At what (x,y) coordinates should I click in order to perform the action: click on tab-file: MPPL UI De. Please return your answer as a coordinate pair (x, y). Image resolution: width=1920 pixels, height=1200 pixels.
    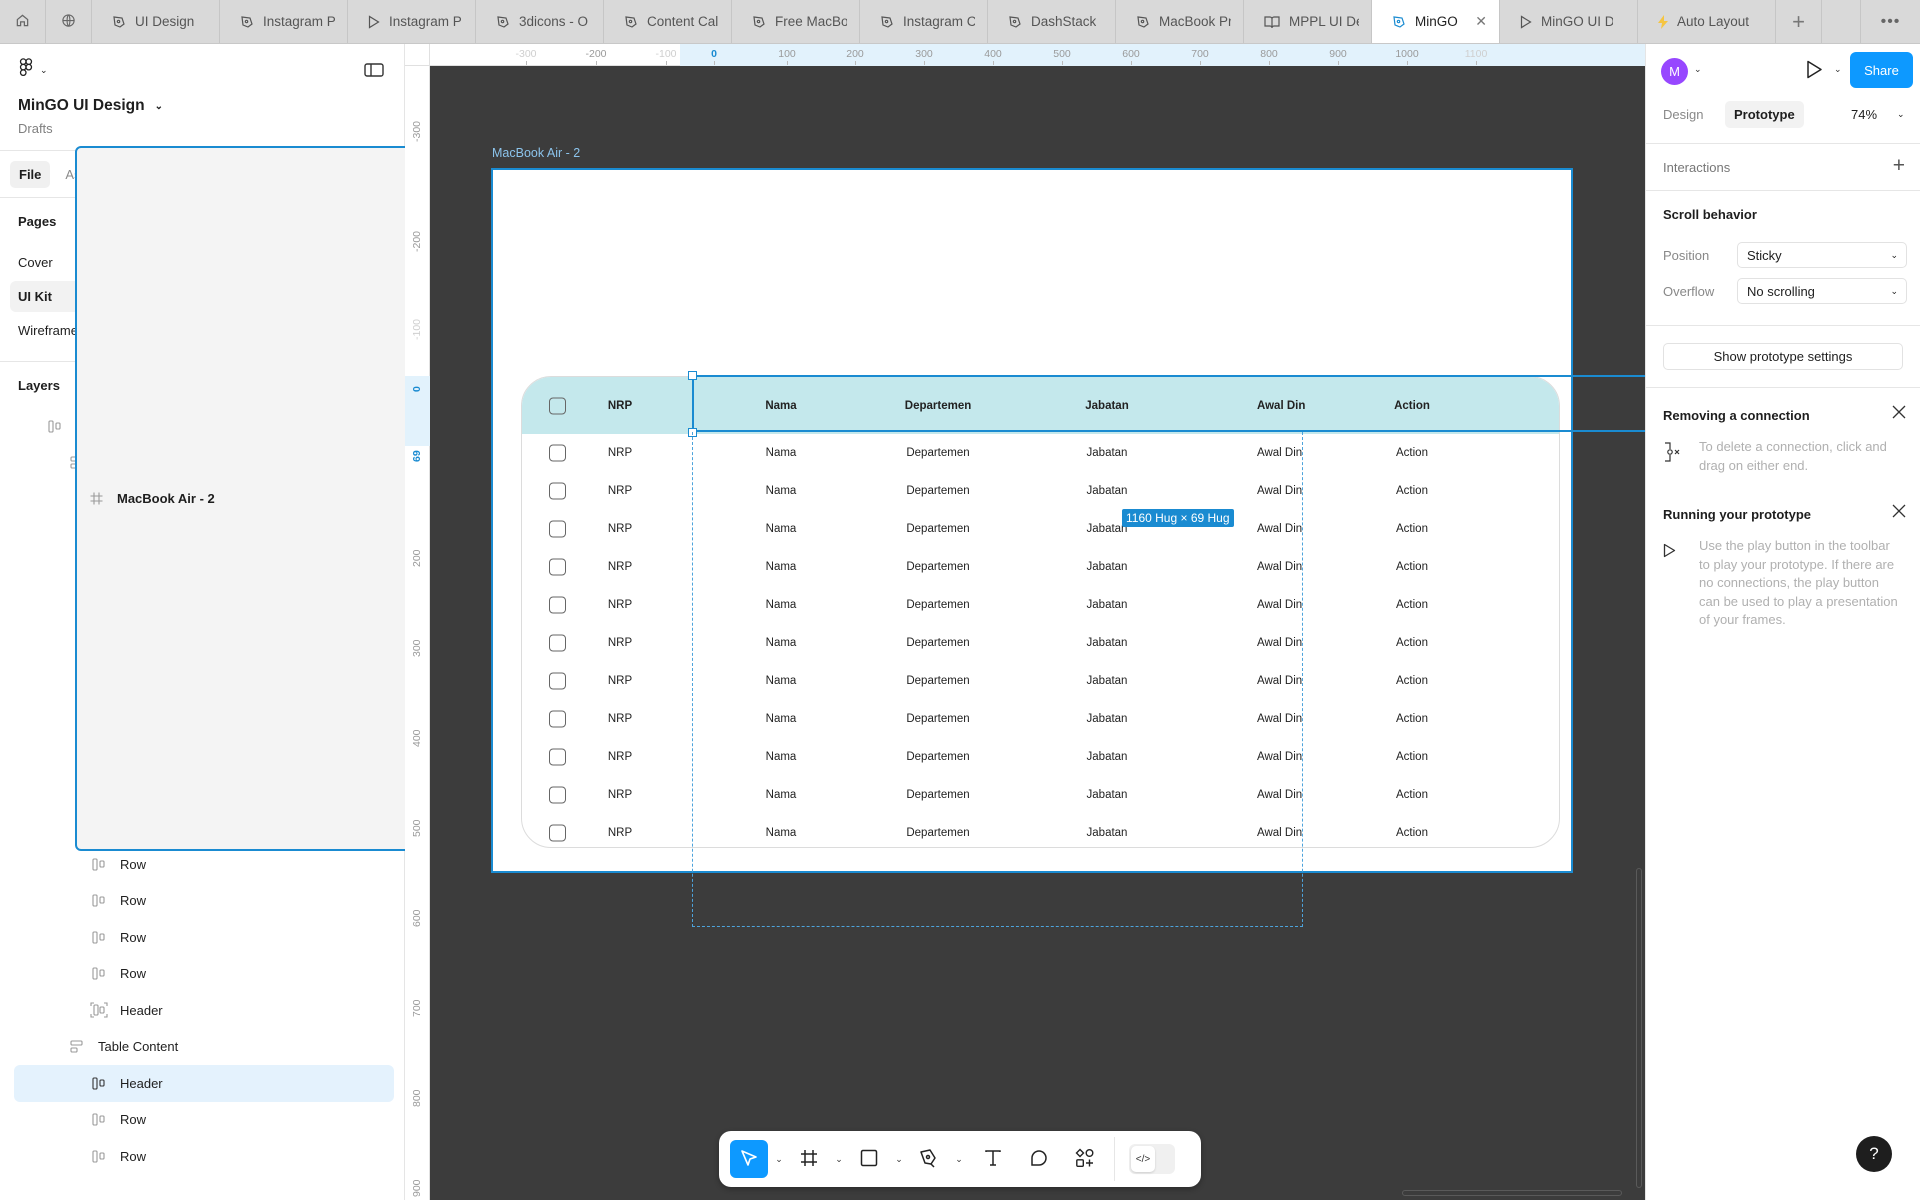
    Looking at the image, I should click on (1308, 21).